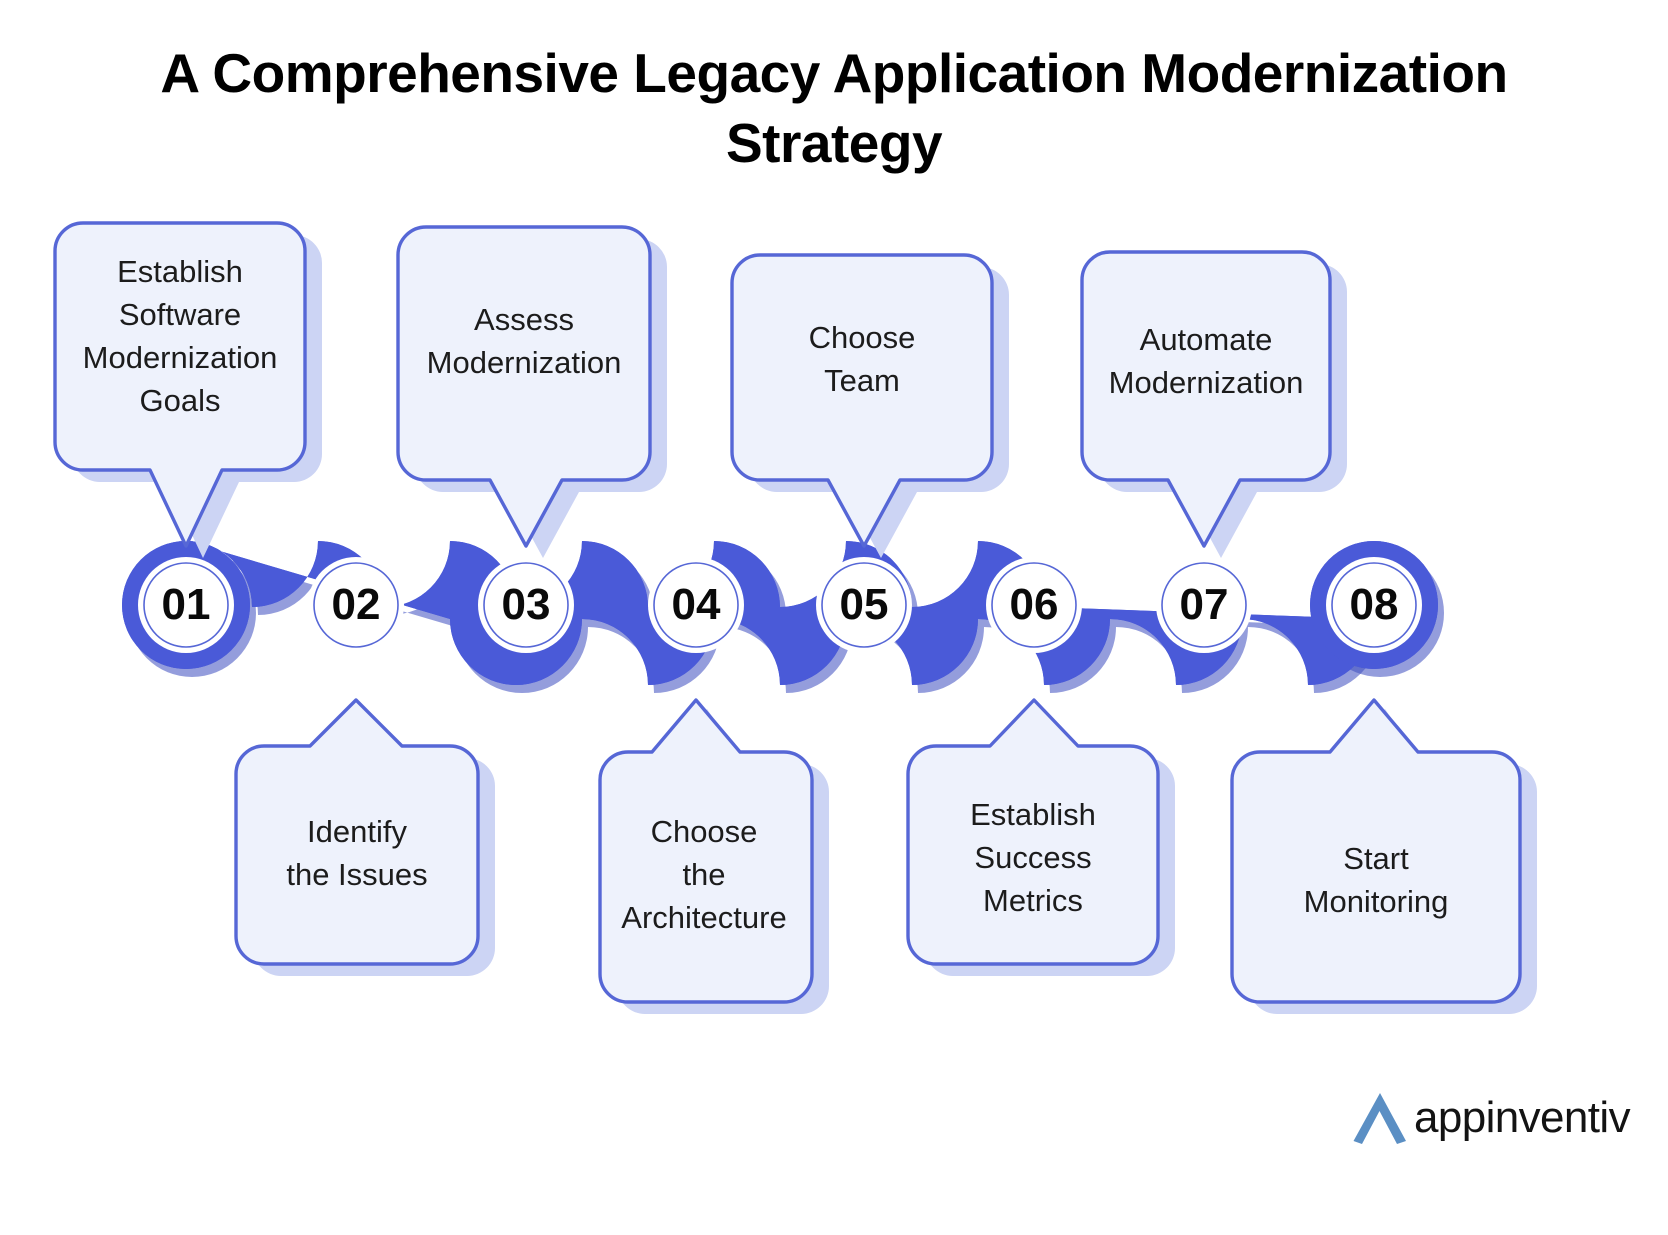  What do you see at coordinates (862, 400) in the screenshot?
I see `callout-05-body` at bounding box center [862, 400].